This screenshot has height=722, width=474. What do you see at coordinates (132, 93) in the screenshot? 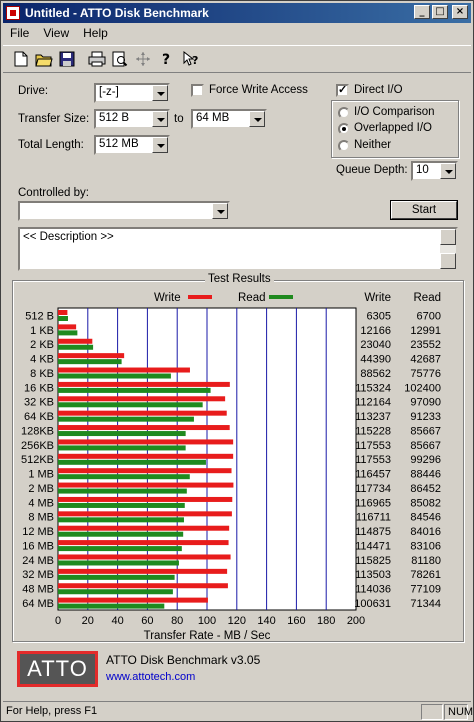
I see `drive-select: [-z-]` at bounding box center [132, 93].